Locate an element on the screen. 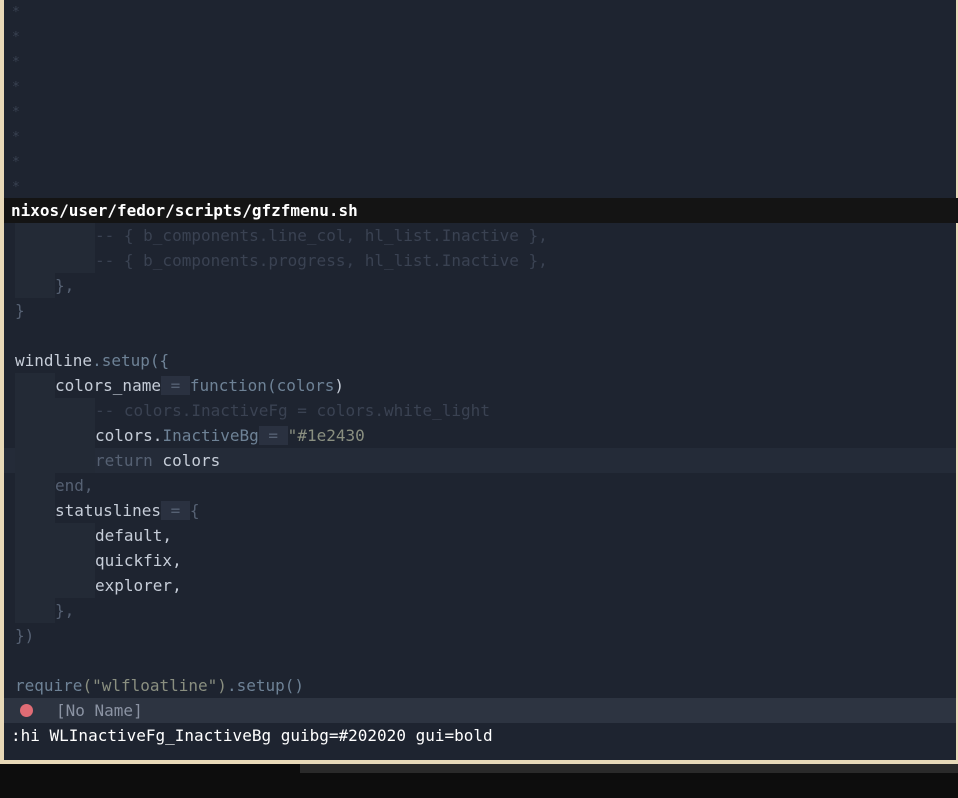 This screenshot has height=798, width=958. code-token: function( is located at coordinates (233, 385).